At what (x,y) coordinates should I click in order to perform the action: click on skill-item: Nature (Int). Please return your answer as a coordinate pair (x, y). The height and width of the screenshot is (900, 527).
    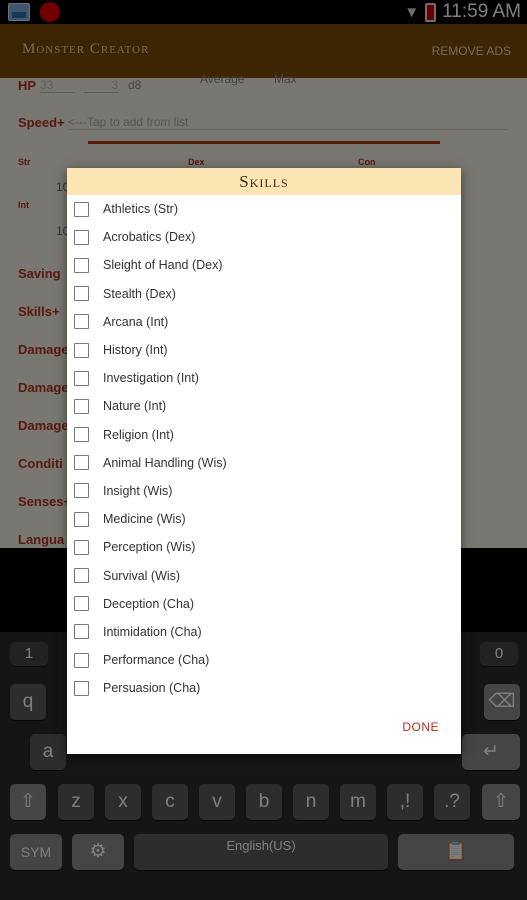
    Looking at the image, I should click on (264, 406).